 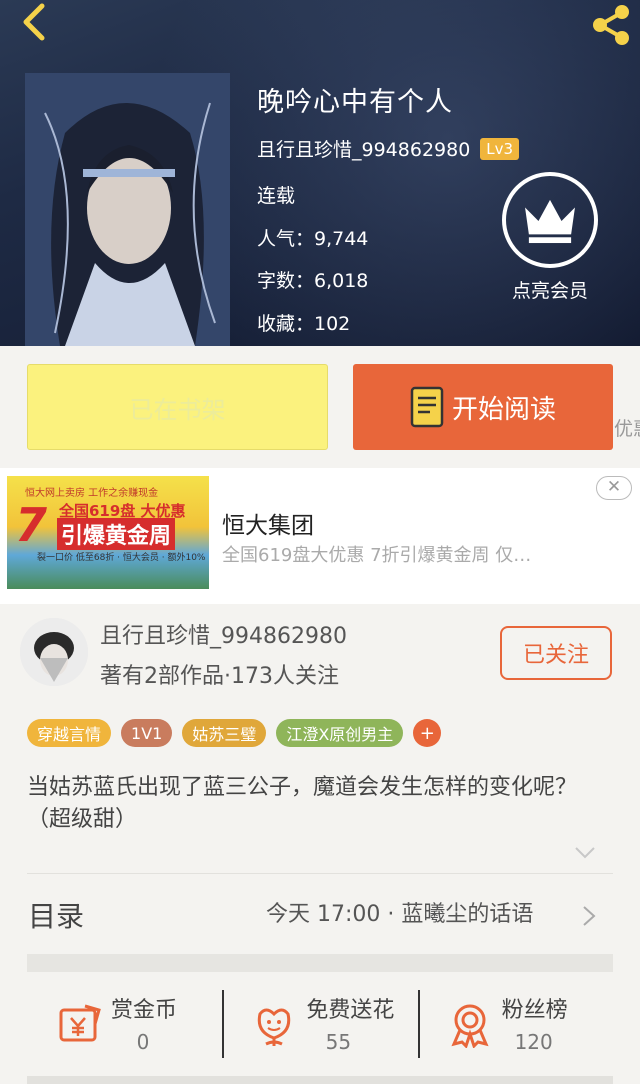 I want to click on chevron-right-icon, so click(x=589, y=916).